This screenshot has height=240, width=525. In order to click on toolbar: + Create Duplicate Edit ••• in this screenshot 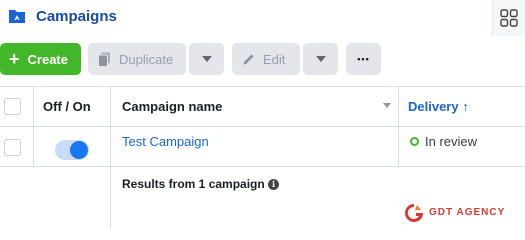, I will do `click(262, 59)`.